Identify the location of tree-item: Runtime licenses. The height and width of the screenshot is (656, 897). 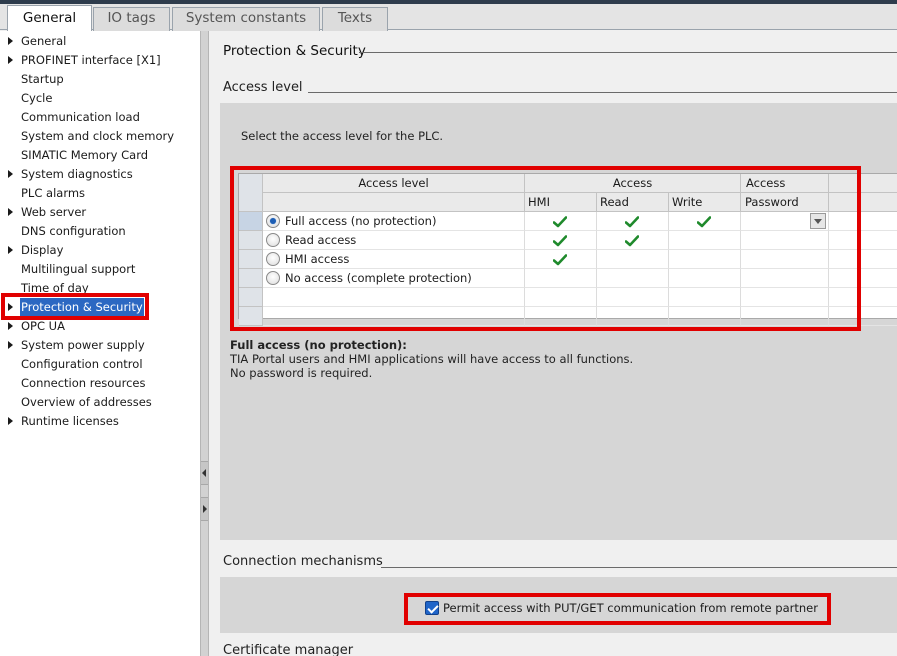
(100, 421).